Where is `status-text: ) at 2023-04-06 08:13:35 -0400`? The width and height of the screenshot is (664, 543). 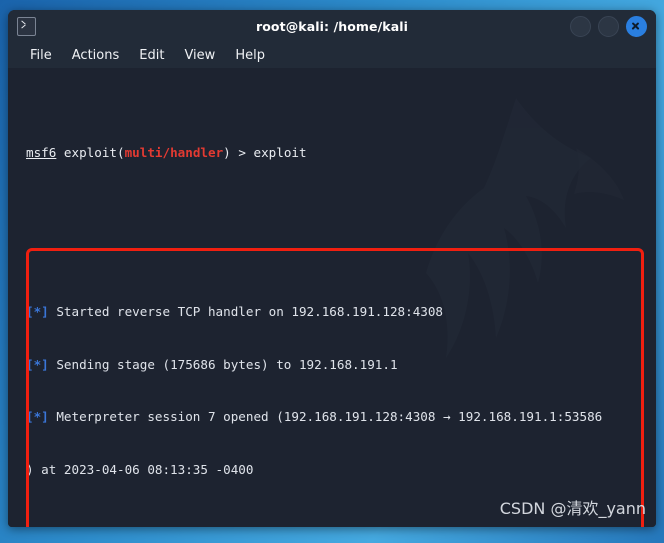
status-text: ) at 2023-04-06 08:13:35 -0400 is located at coordinates (140, 470).